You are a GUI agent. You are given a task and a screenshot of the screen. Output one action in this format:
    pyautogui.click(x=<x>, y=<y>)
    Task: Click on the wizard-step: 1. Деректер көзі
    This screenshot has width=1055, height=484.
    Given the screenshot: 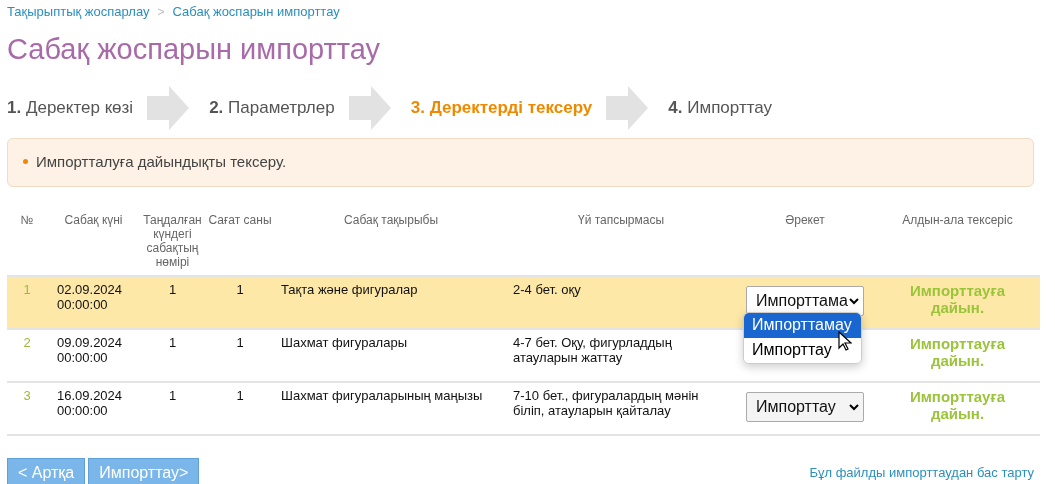 What is the action you would take?
    pyautogui.click(x=70, y=108)
    